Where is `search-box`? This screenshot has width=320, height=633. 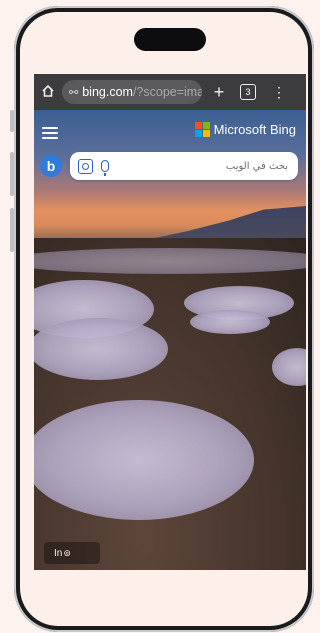 search-box is located at coordinates (184, 166).